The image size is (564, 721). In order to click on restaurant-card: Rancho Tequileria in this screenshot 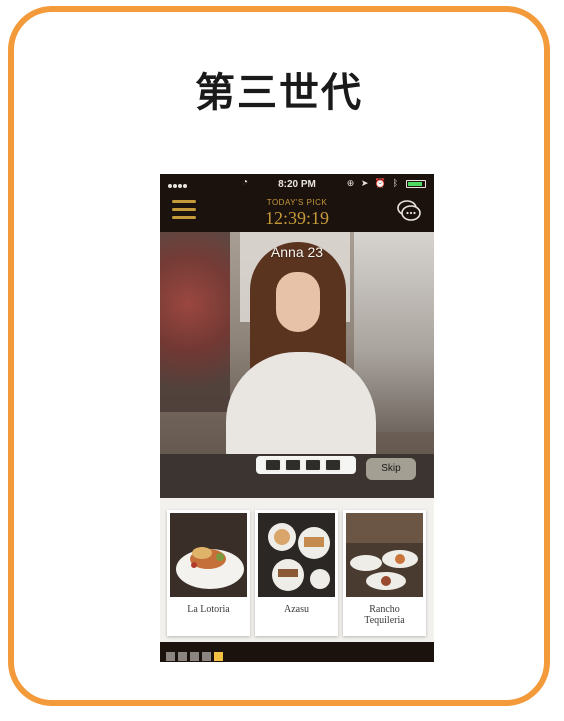, I will do `click(384, 573)`.